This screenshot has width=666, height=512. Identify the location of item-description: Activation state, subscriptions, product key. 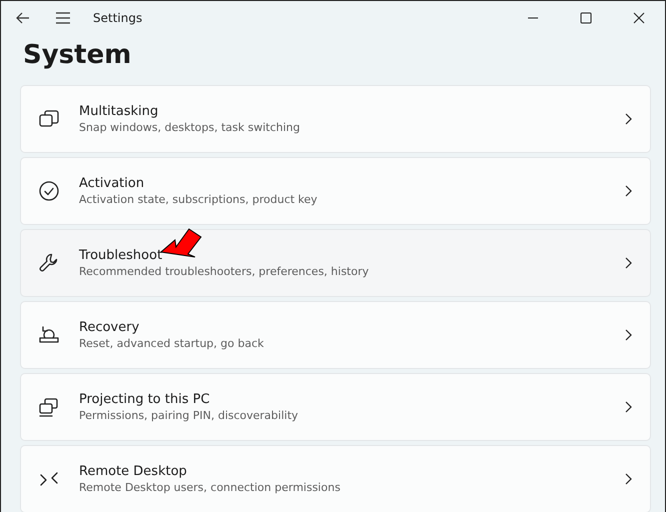
(198, 199).